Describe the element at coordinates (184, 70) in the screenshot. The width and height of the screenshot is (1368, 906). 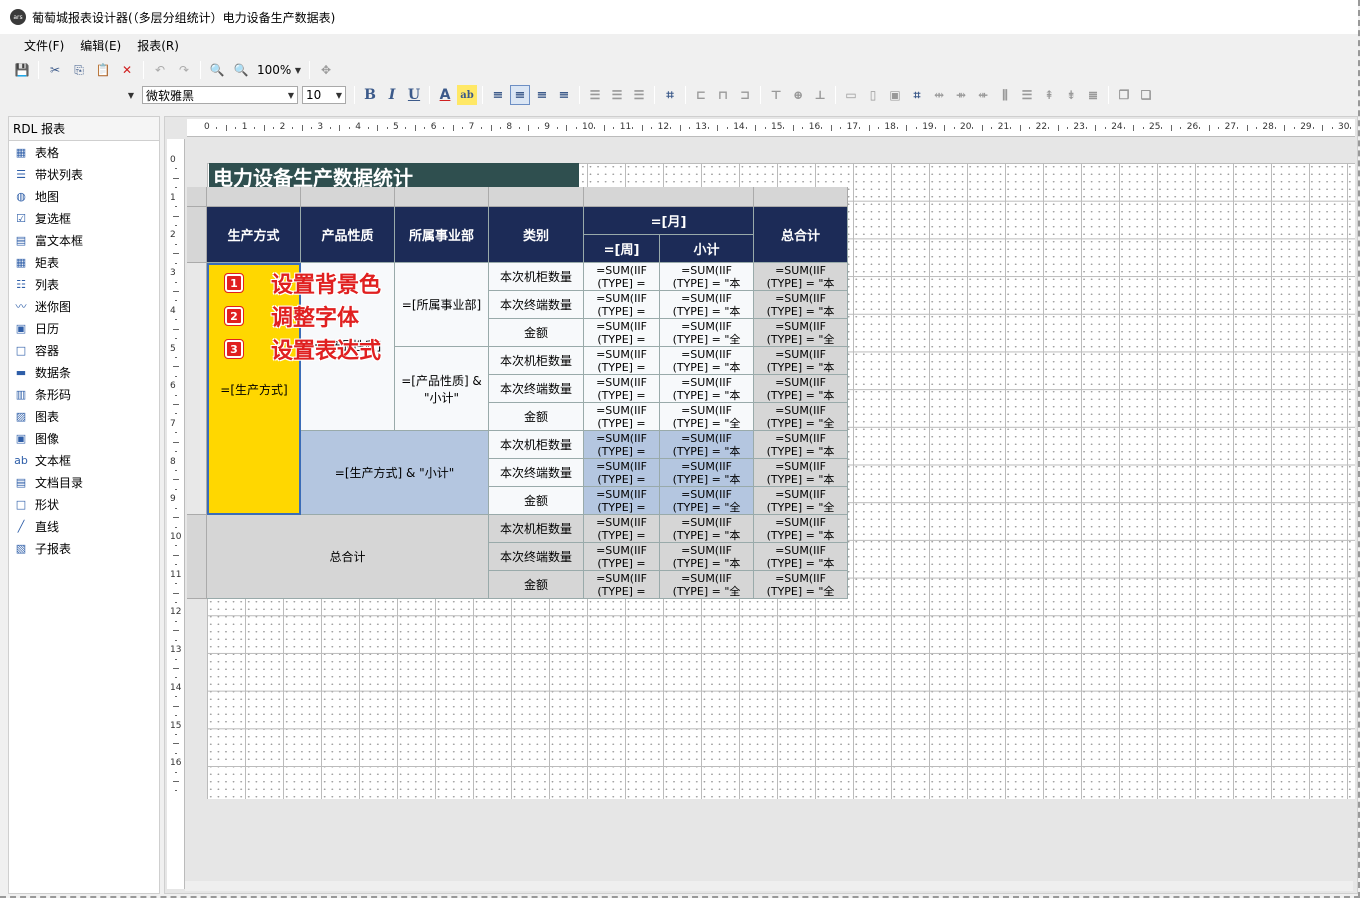
I see `redo-icon: ↷` at that location.